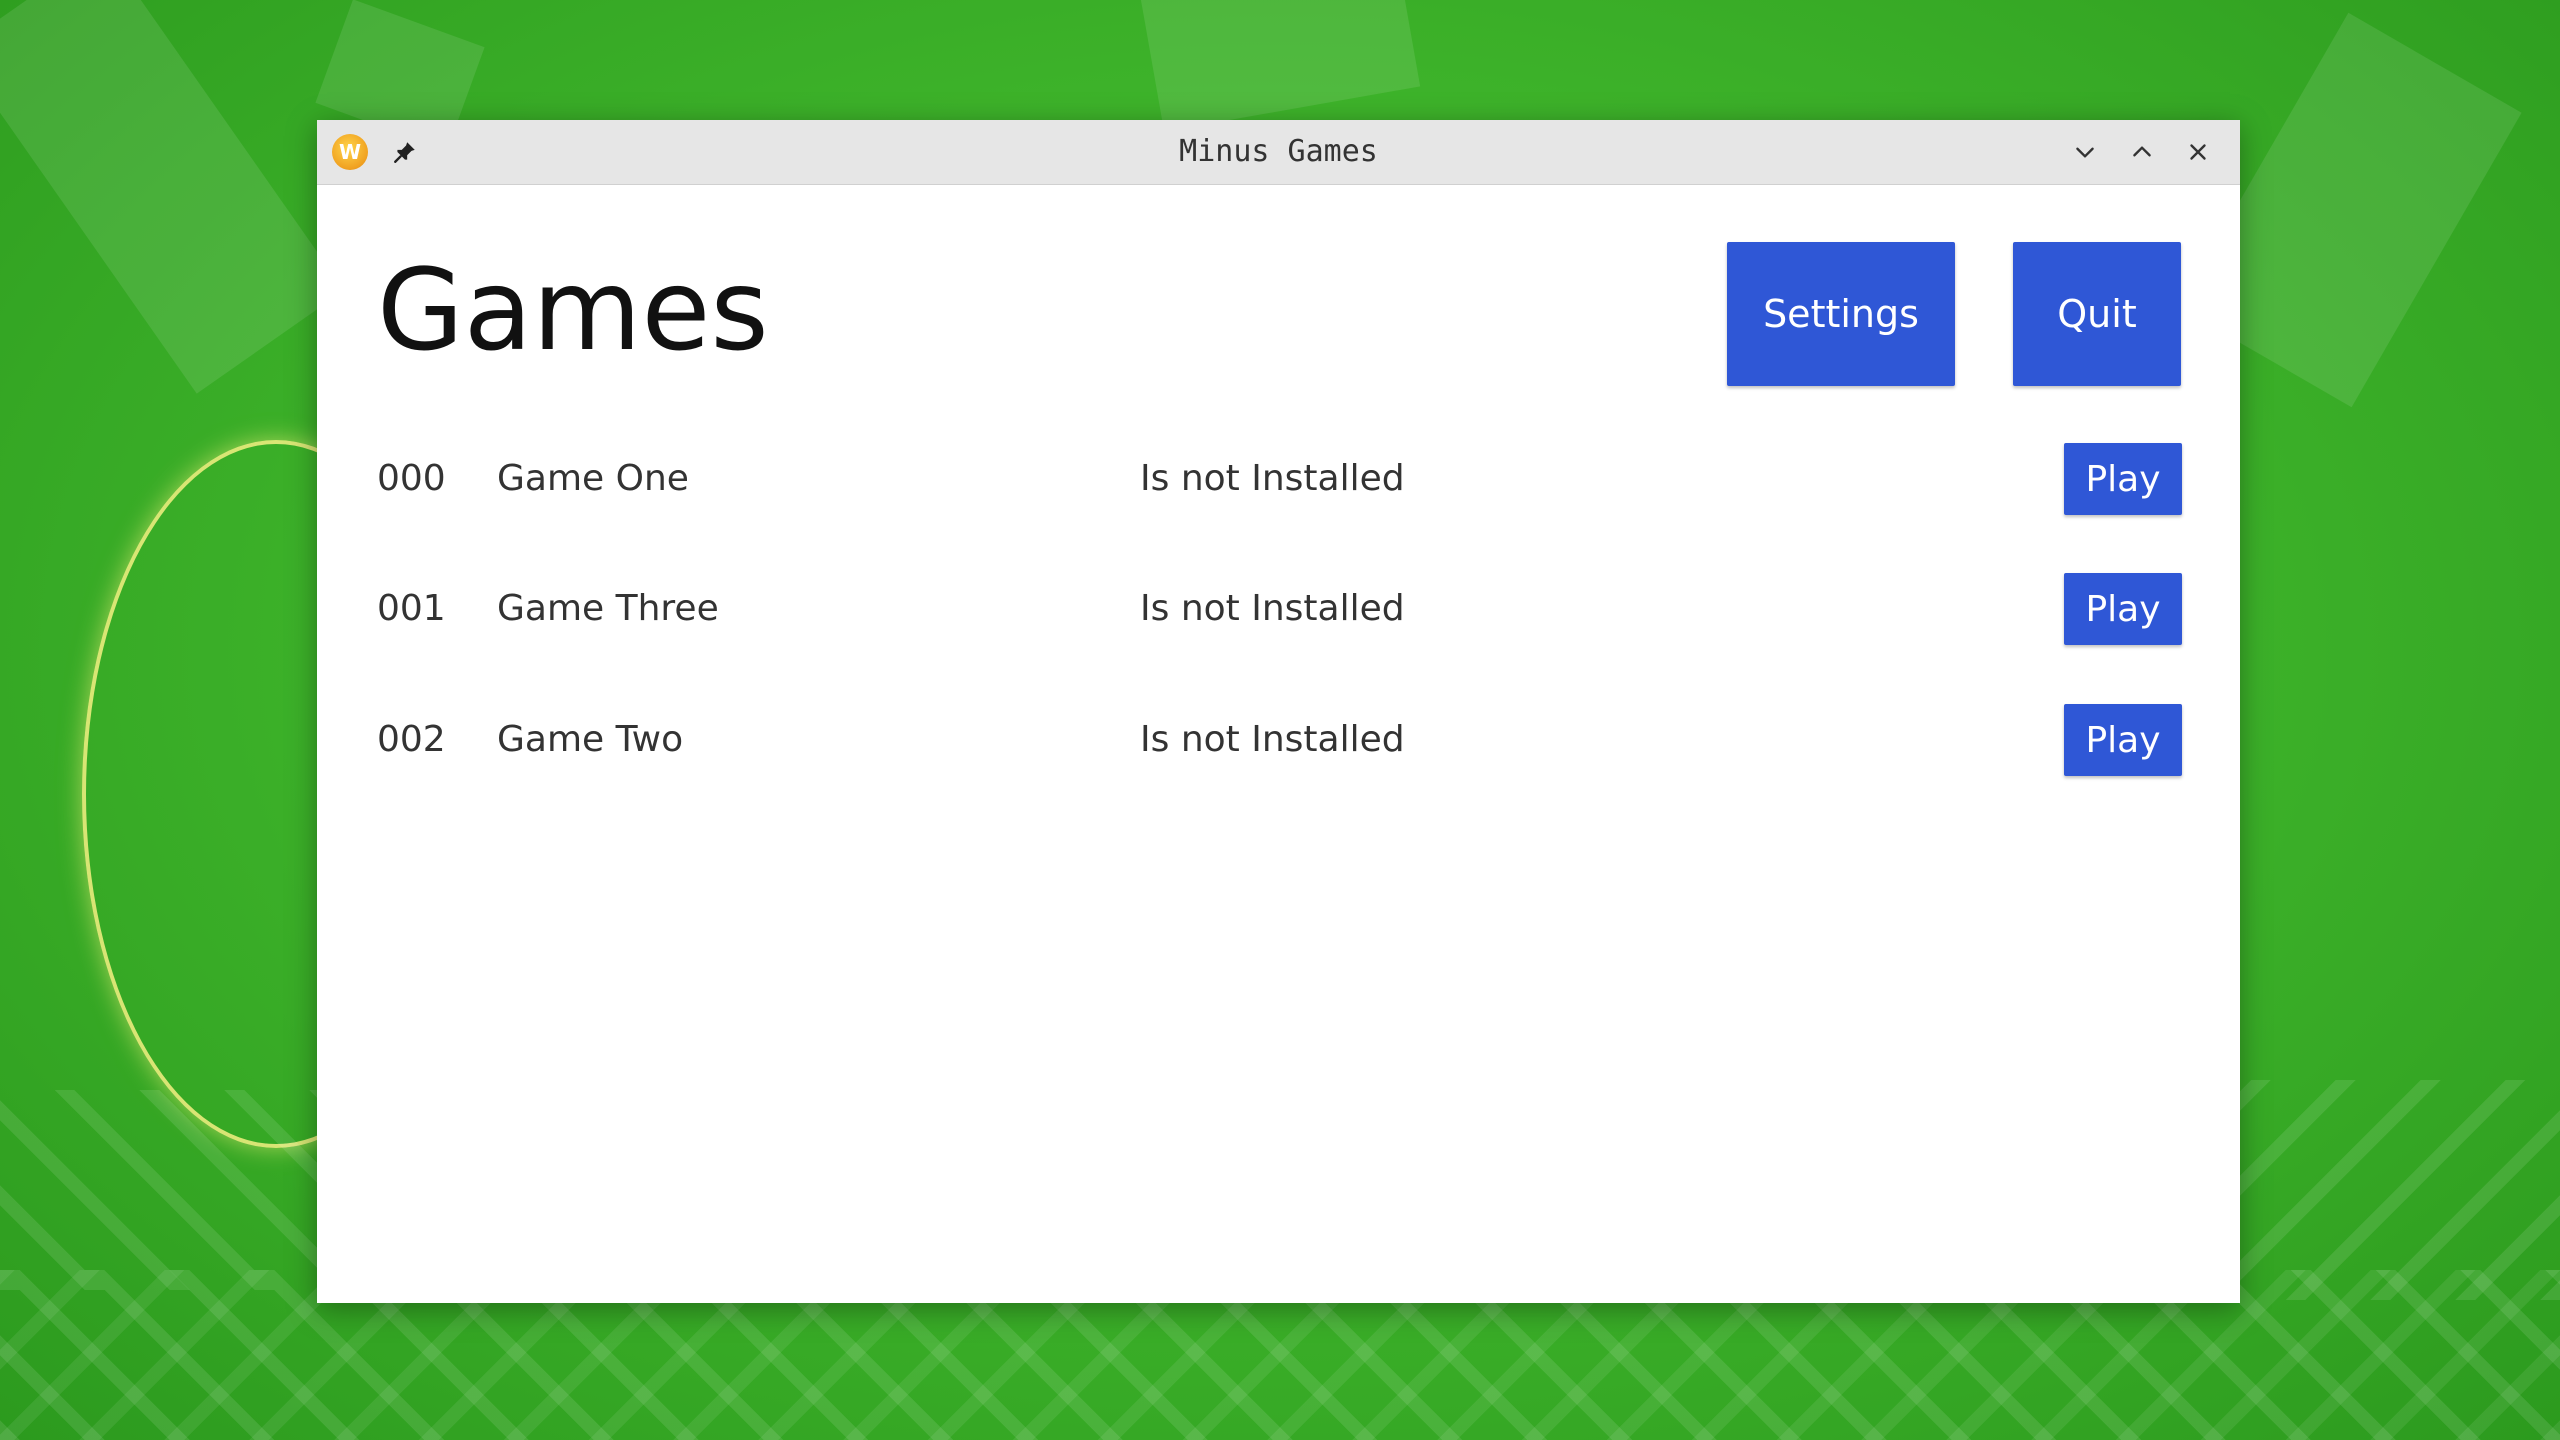 The height and width of the screenshot is (1440, 2560). What do you see at coordinates (411, 478) in the screenshot?
I see `game-id: 000` at bounding box center [411, 478].